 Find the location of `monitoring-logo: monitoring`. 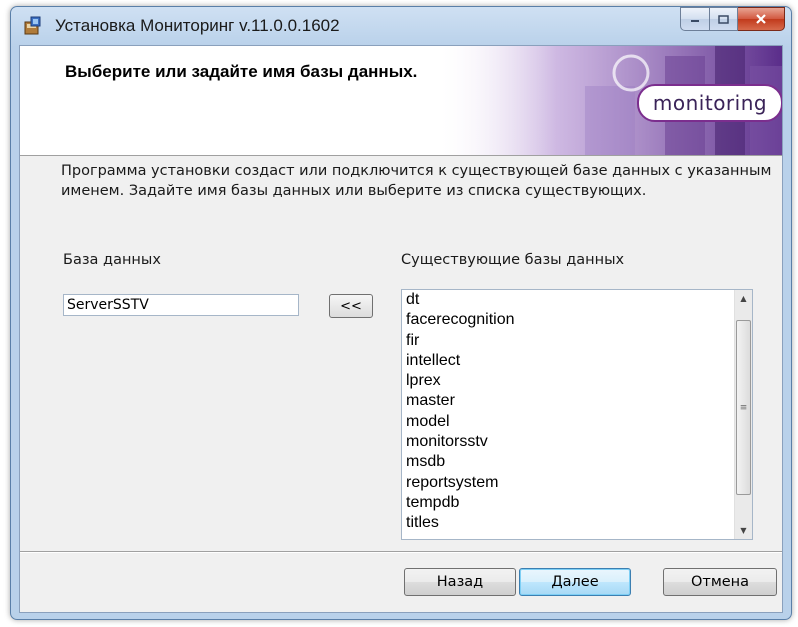

monitoring-logo: monitoring is located at coordinates (709, 103).